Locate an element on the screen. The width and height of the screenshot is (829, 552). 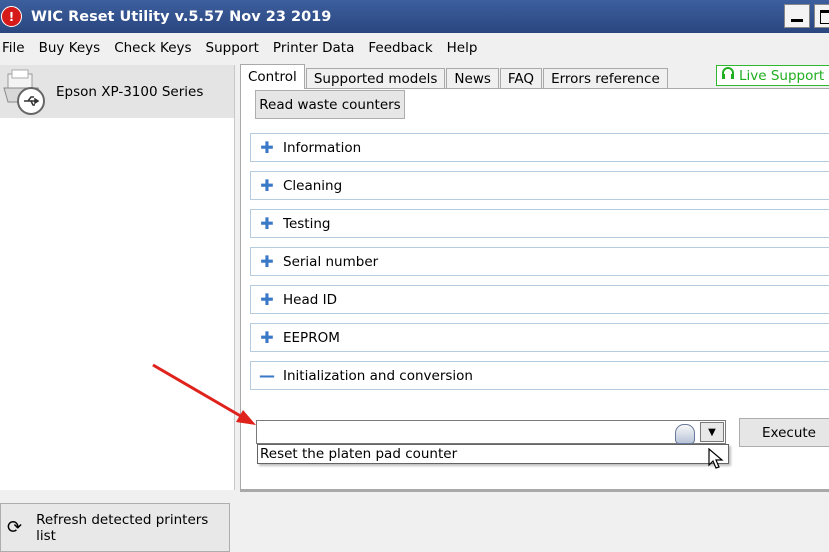
section-label: Cleaning is located at coordinates (313, 185).